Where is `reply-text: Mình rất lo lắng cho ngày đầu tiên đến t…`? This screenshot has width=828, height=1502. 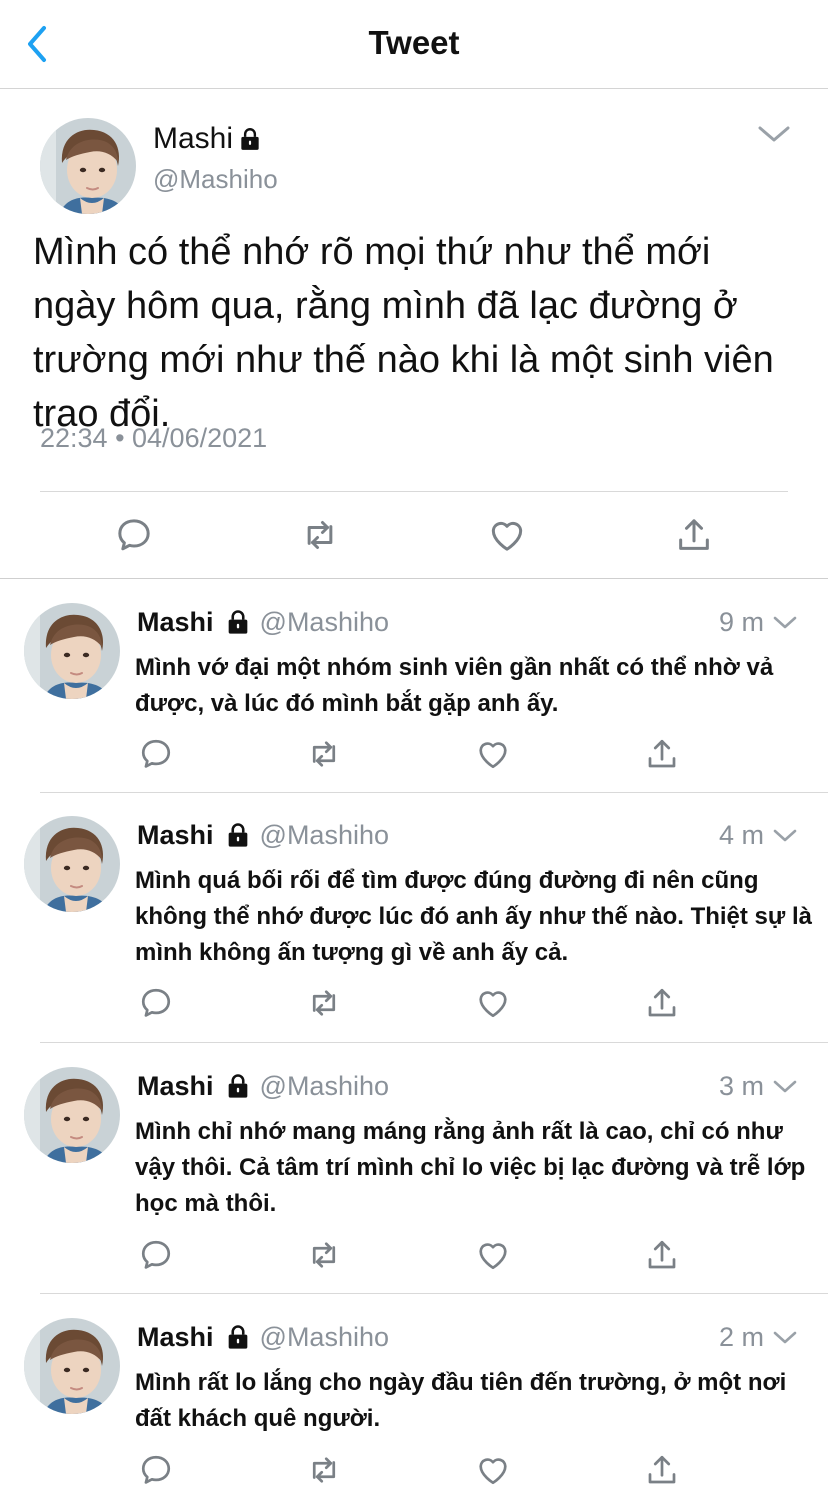
reply-text: Mình rất lo lắng cho ngày đầu tiên đến t… is located at coordinates (461, 1400).